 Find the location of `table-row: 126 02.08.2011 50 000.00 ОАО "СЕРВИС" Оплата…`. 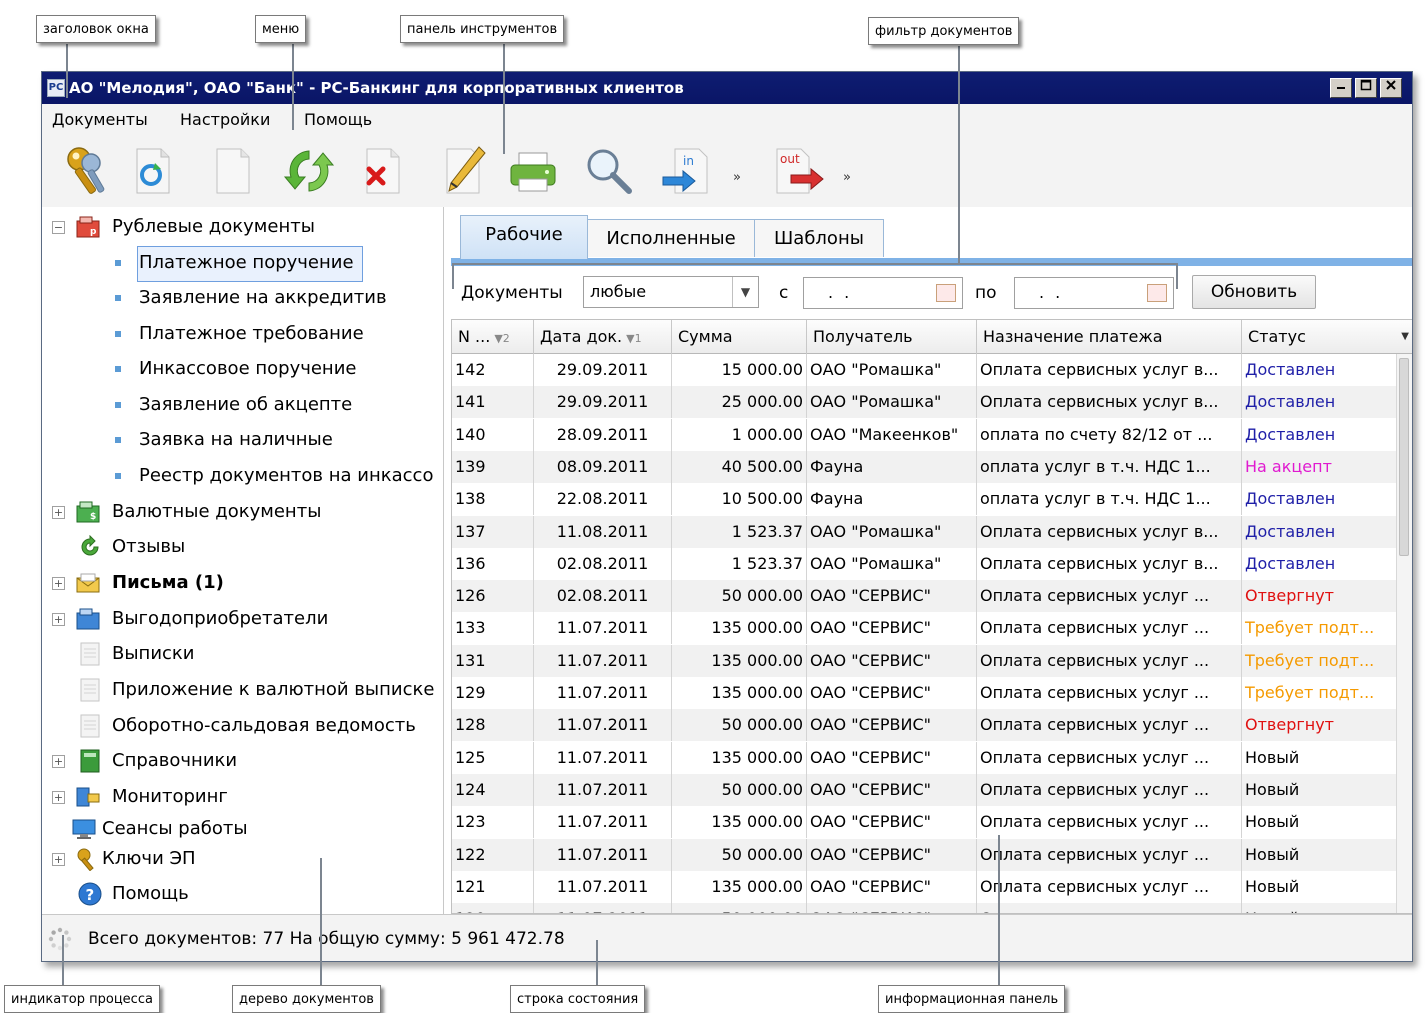

table-row: 126 02.08.2011 50 000.00 ОАО "СЕРВИС" Оплата… is located at coordinates (932, 596).